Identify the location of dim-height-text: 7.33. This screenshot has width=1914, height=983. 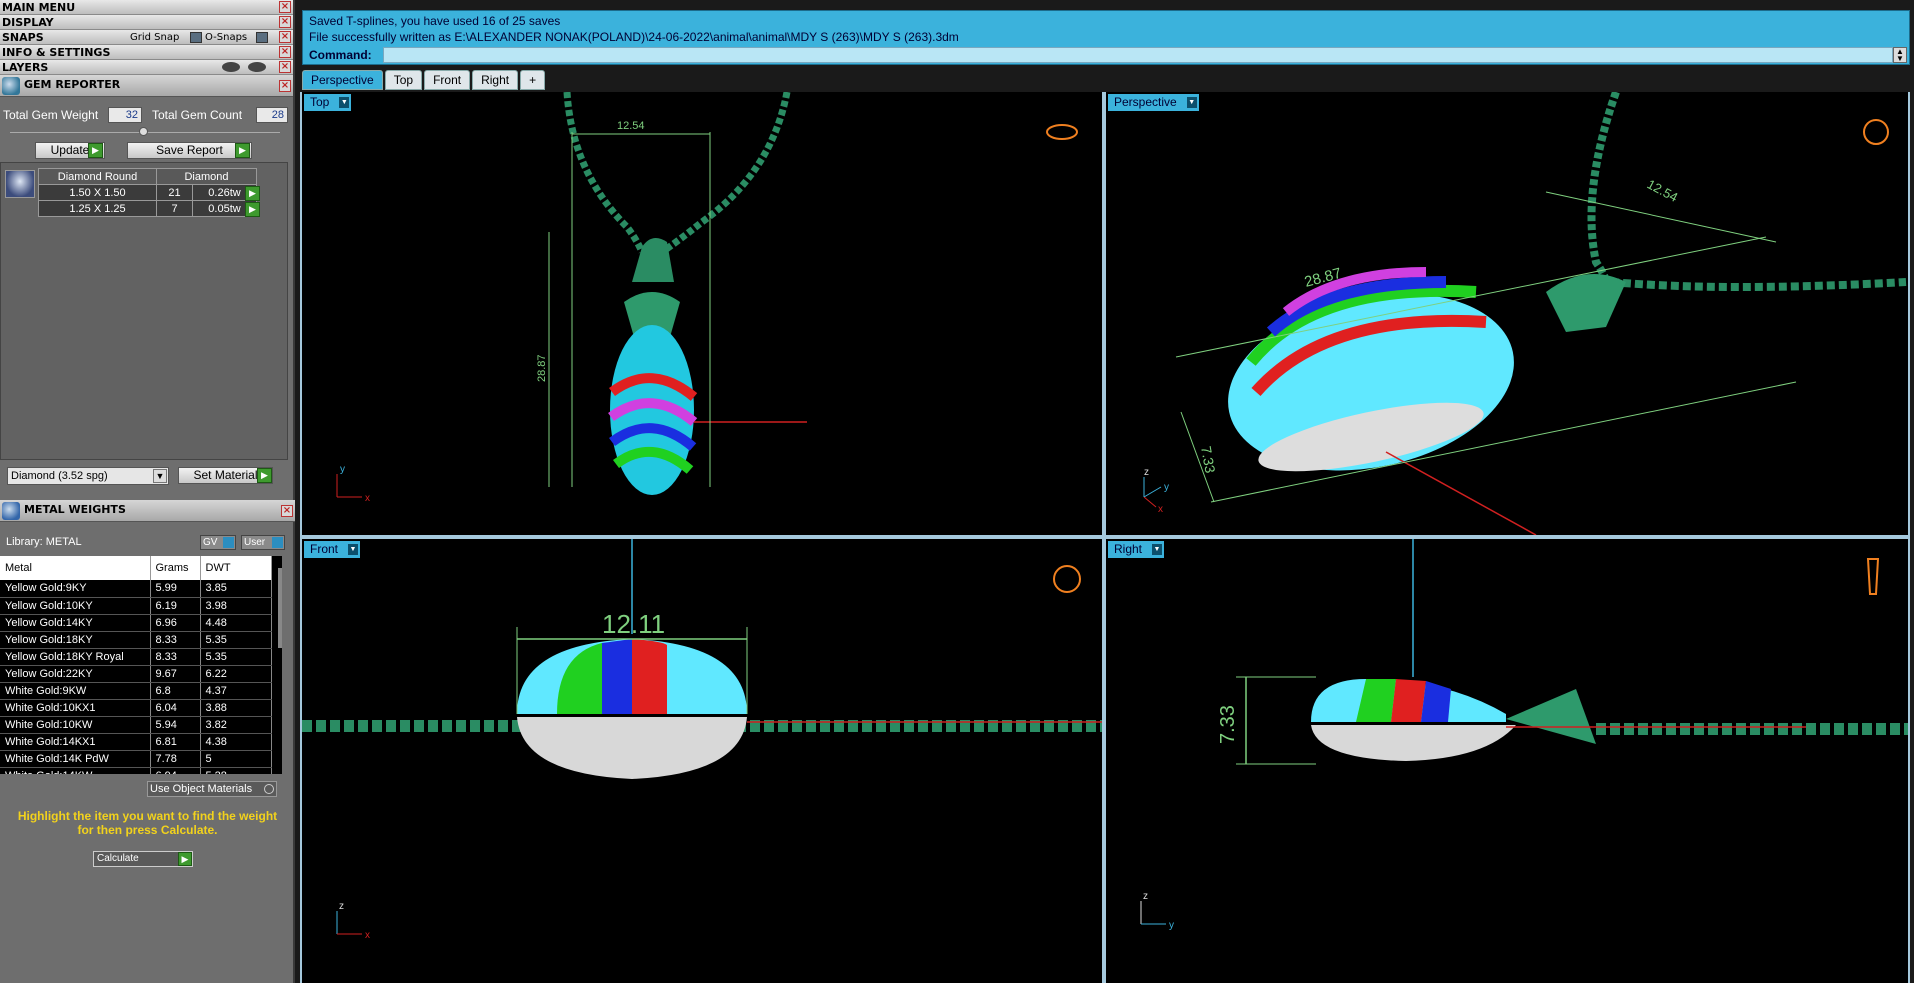
(1228, 724).